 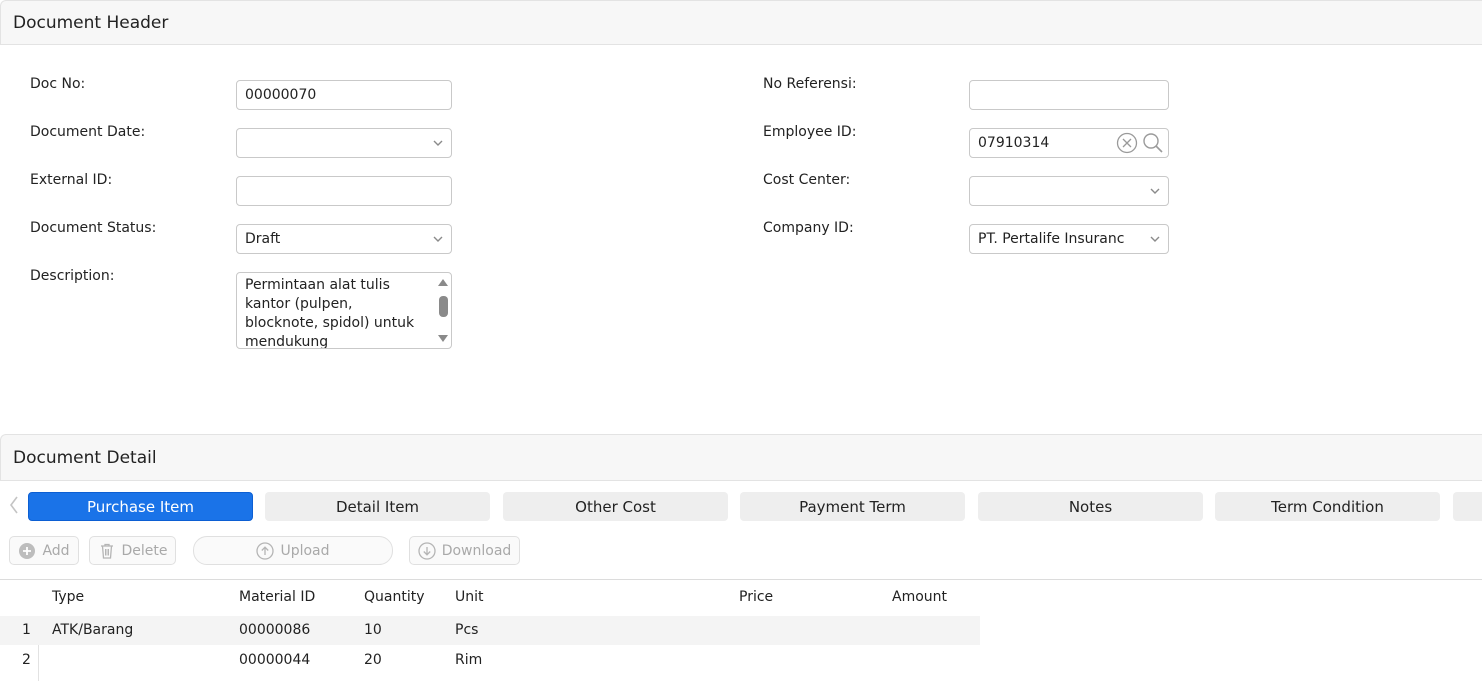 I want to click on description-scrollbar, so click(x=443, y=310).